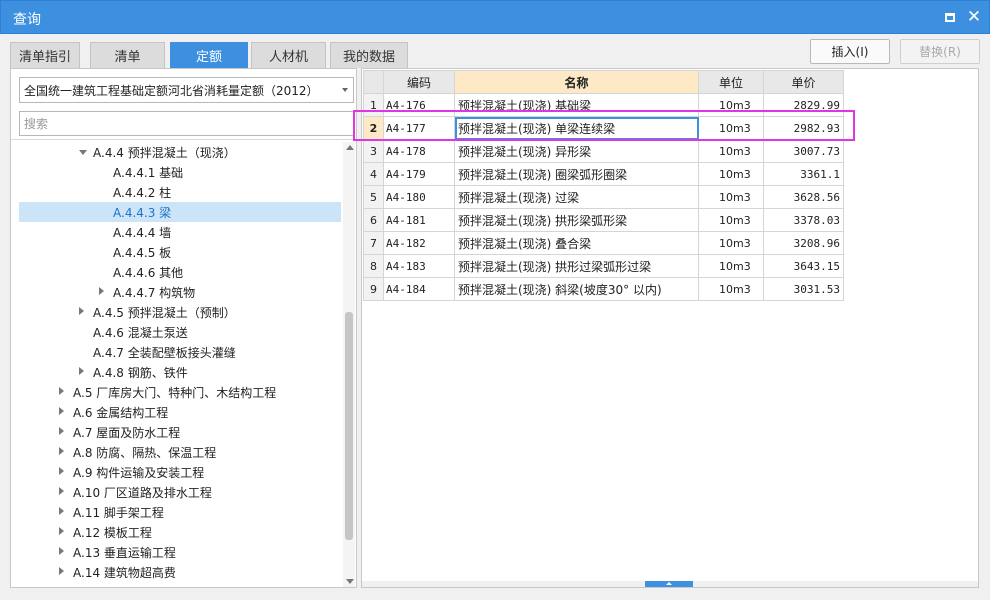 This screenshot has width=990, height=600. I want to click on cell-name: 预拌混凝土(现浇) 基础梁, so click(576, 105).